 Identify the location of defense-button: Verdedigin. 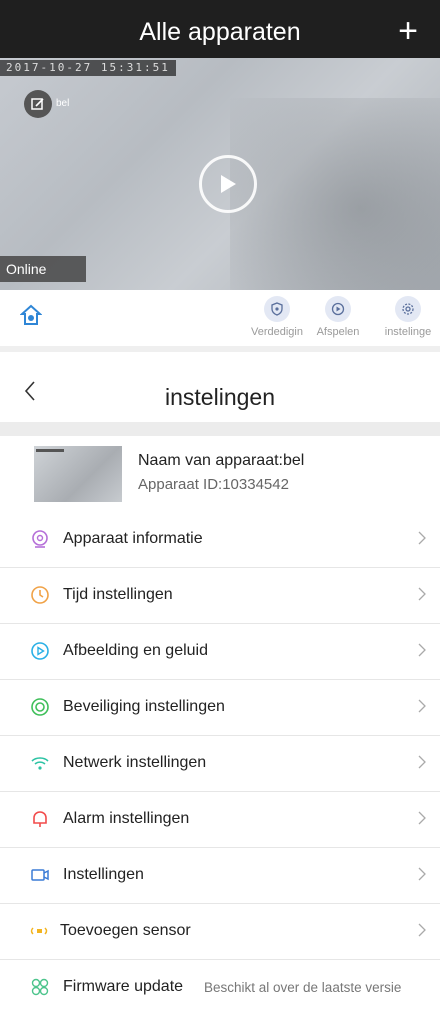
(277, 317).